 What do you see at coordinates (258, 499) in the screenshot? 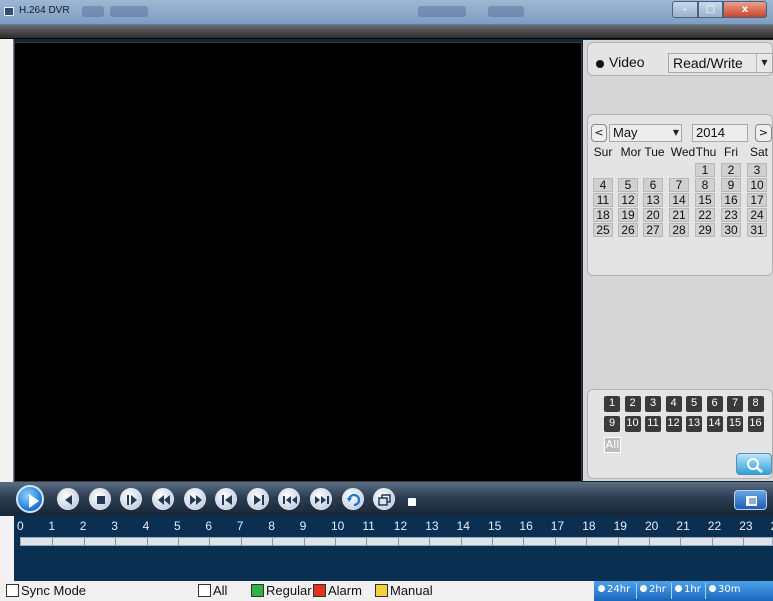
I see `next-frame-button` at bounding box center [258, 499].